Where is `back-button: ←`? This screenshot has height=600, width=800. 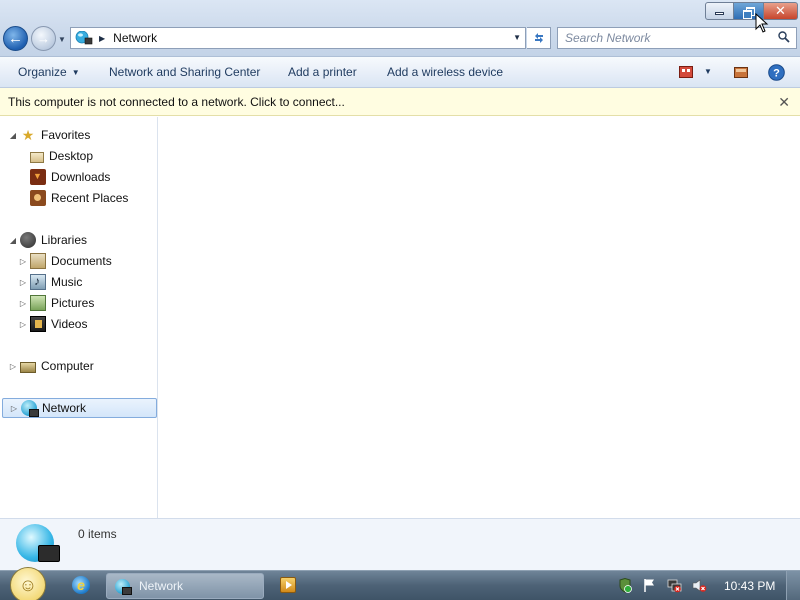
back-button: ← is located at coordinates (15, 38).